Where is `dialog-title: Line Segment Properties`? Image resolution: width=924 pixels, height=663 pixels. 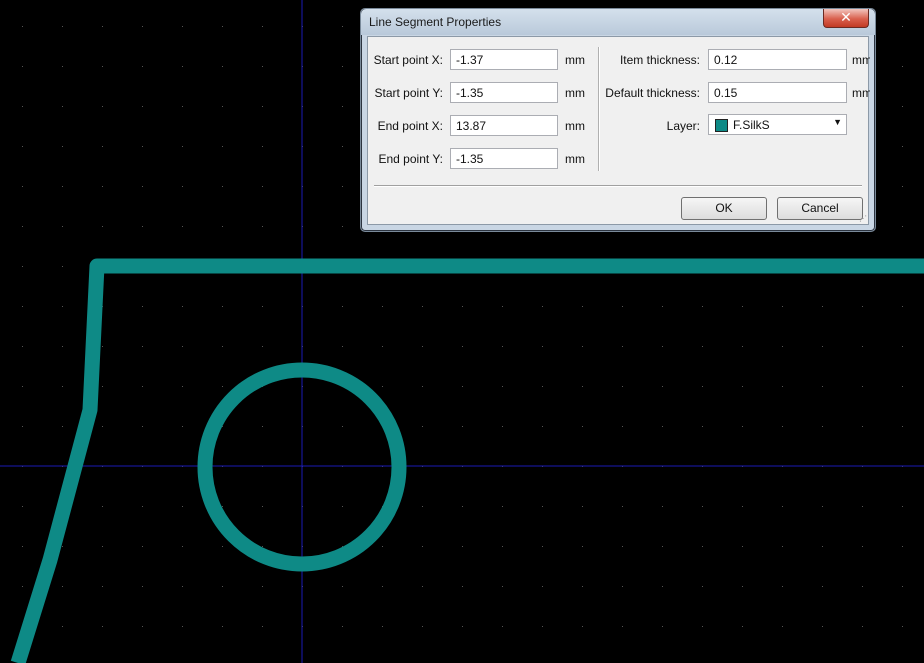
dialog-title: Line Segment Properties is located at coordinates (435, 22).